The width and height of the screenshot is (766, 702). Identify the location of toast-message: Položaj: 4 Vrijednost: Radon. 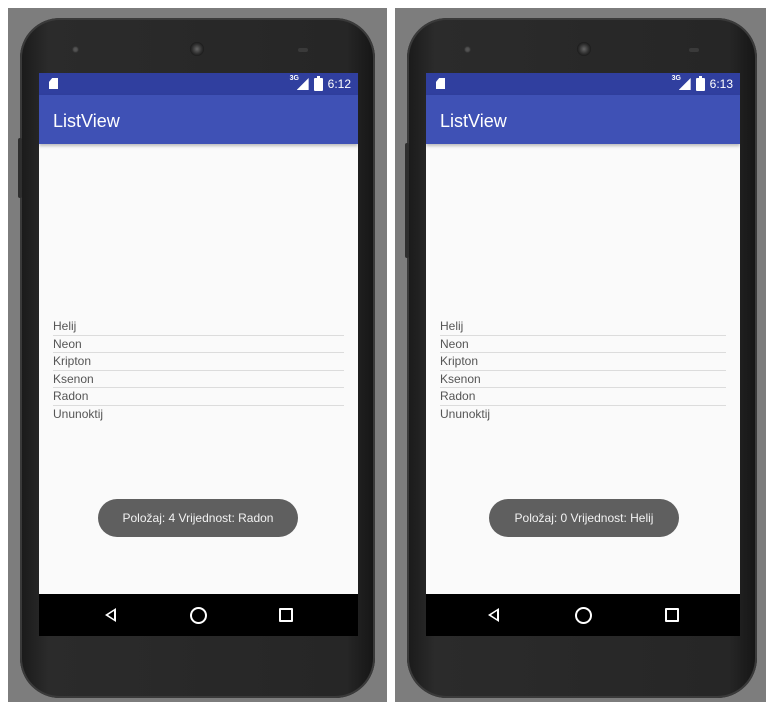
(198, 518).